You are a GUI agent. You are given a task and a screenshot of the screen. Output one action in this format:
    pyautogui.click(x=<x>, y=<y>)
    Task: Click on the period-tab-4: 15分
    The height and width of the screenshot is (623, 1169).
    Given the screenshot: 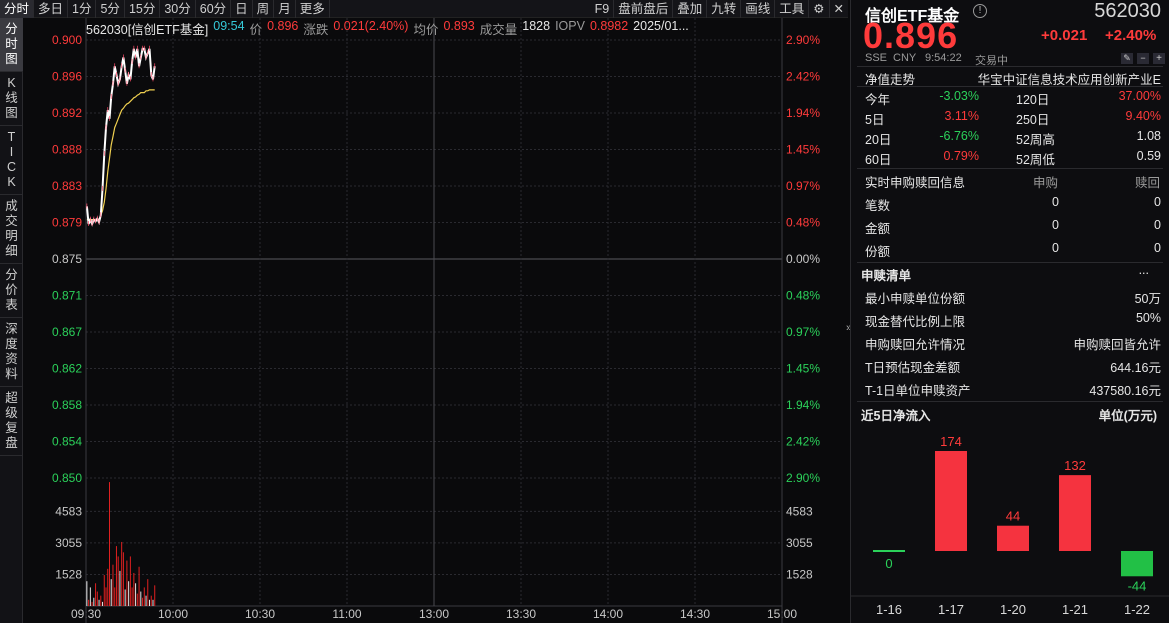 What is the action you would take?
    pyautogui.click(x=143, y=9)
    